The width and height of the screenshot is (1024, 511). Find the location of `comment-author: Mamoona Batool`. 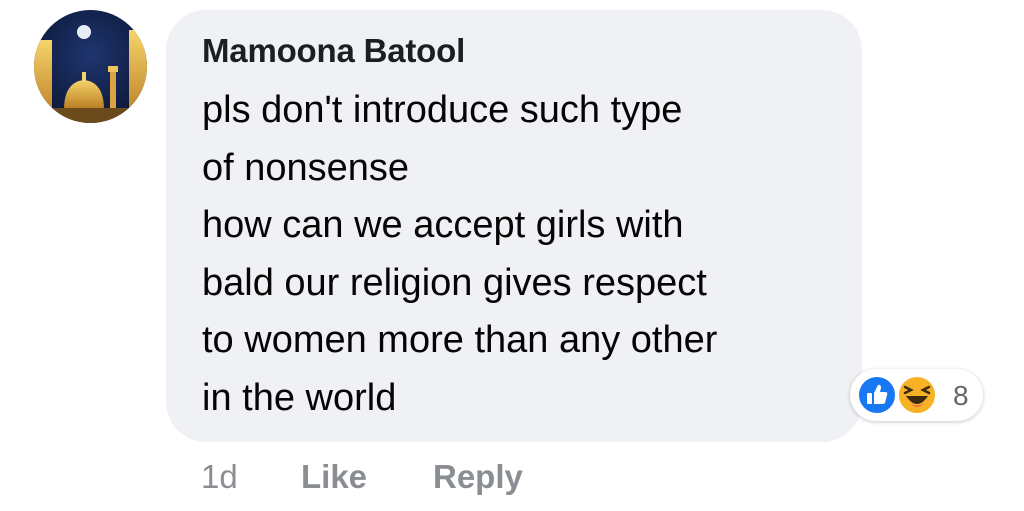

comment-author: Mamoona Batool is located at coordinates (333, 51).